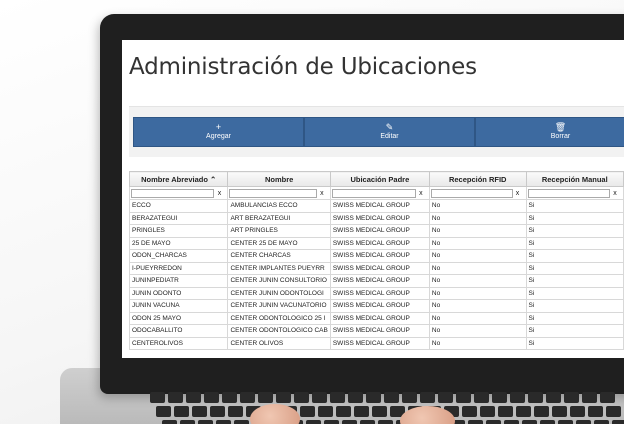  Describe the element at coordinates (178, 218) in the screenshot. I see `table-cell: BERAZATEGUI` at that location.